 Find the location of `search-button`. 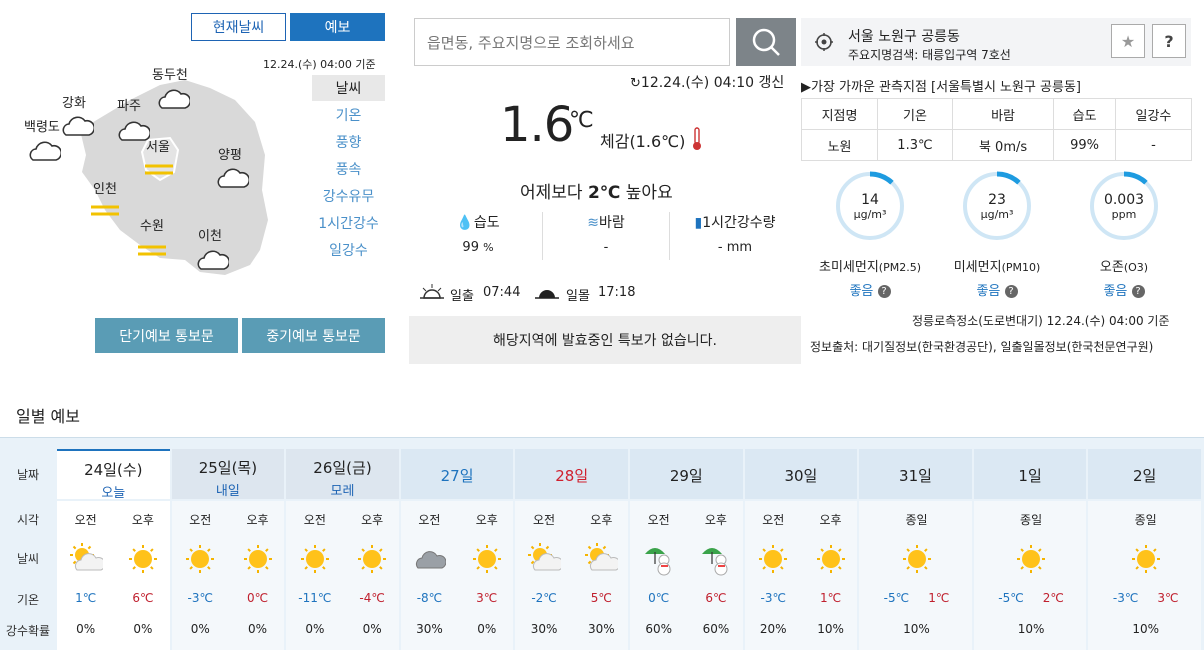

search-button is located at coordinates (766, 42).